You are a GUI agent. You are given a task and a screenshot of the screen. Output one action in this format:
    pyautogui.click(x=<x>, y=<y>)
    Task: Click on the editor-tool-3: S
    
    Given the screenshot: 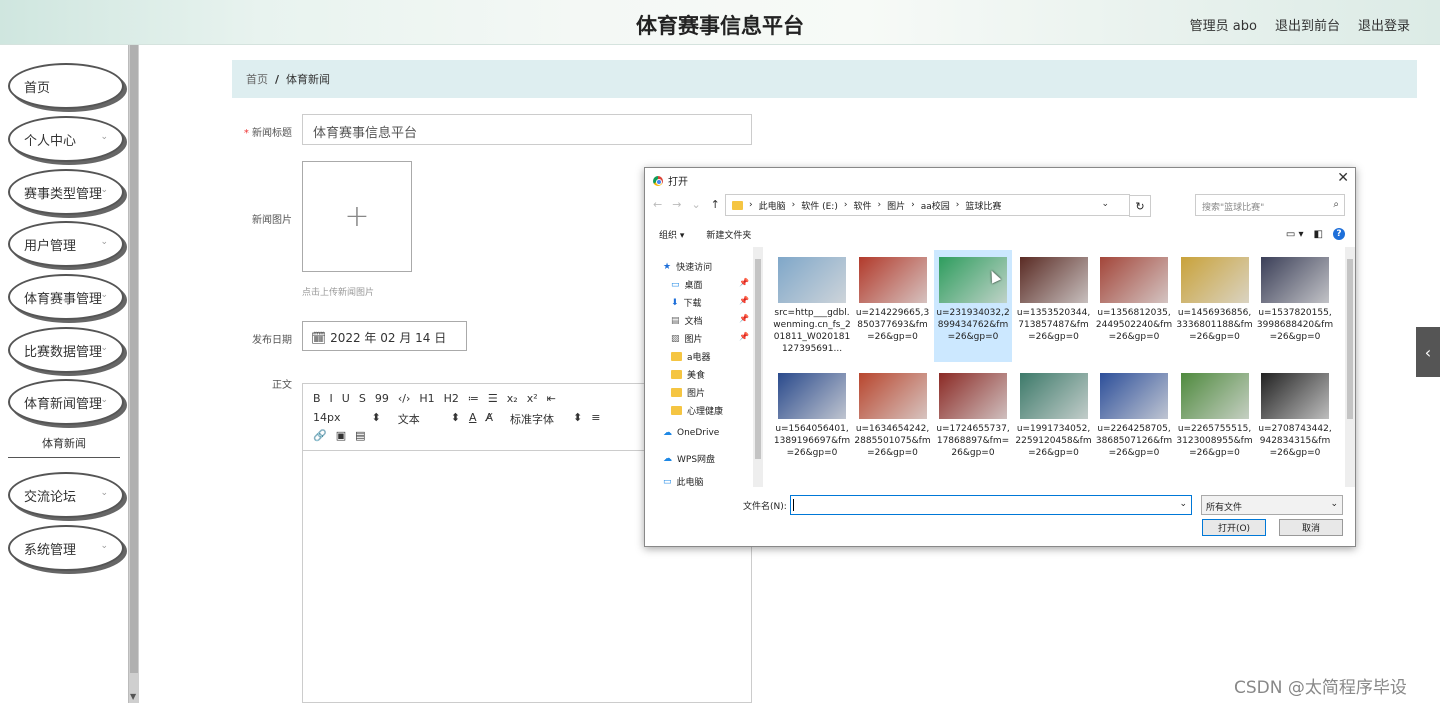 What is the action you would take?
    pyautogui.click(x=362, y=398)
    